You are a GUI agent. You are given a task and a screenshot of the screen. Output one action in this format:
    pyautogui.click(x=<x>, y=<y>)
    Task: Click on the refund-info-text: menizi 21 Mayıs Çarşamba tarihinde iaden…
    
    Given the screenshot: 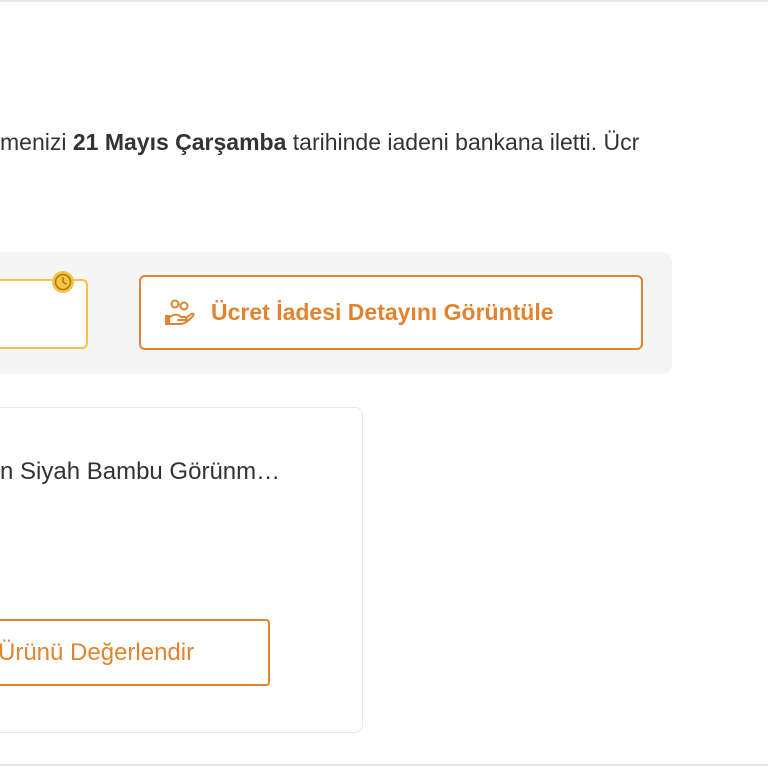 What is the action you would take?
    pyautogui.click(x=319, y=142)
    